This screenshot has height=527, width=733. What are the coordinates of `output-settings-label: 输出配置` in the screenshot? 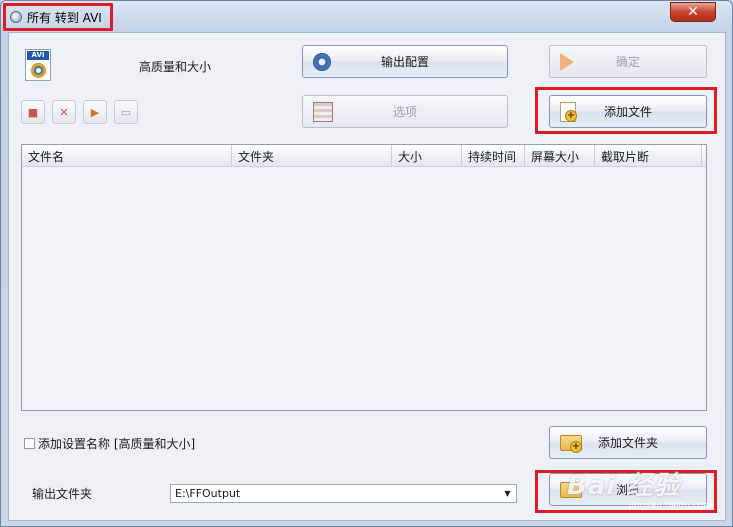 It's located at (404, 62).